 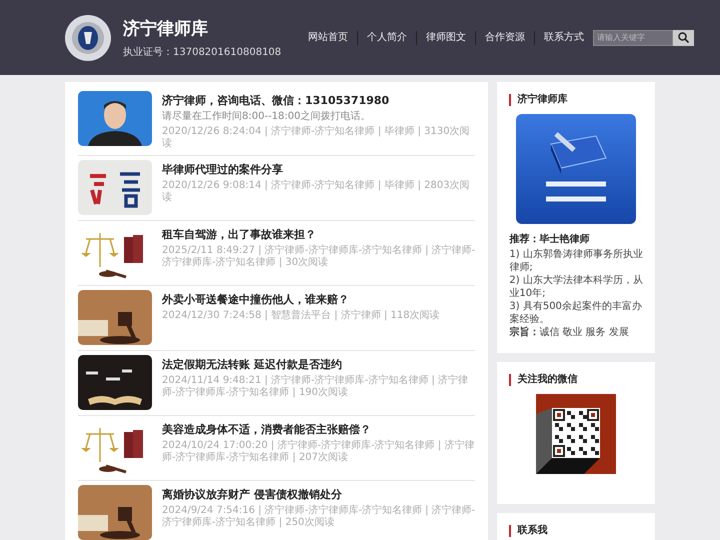 I want to click on card-heading: 济宁律师库, so click(x=576, y=100).